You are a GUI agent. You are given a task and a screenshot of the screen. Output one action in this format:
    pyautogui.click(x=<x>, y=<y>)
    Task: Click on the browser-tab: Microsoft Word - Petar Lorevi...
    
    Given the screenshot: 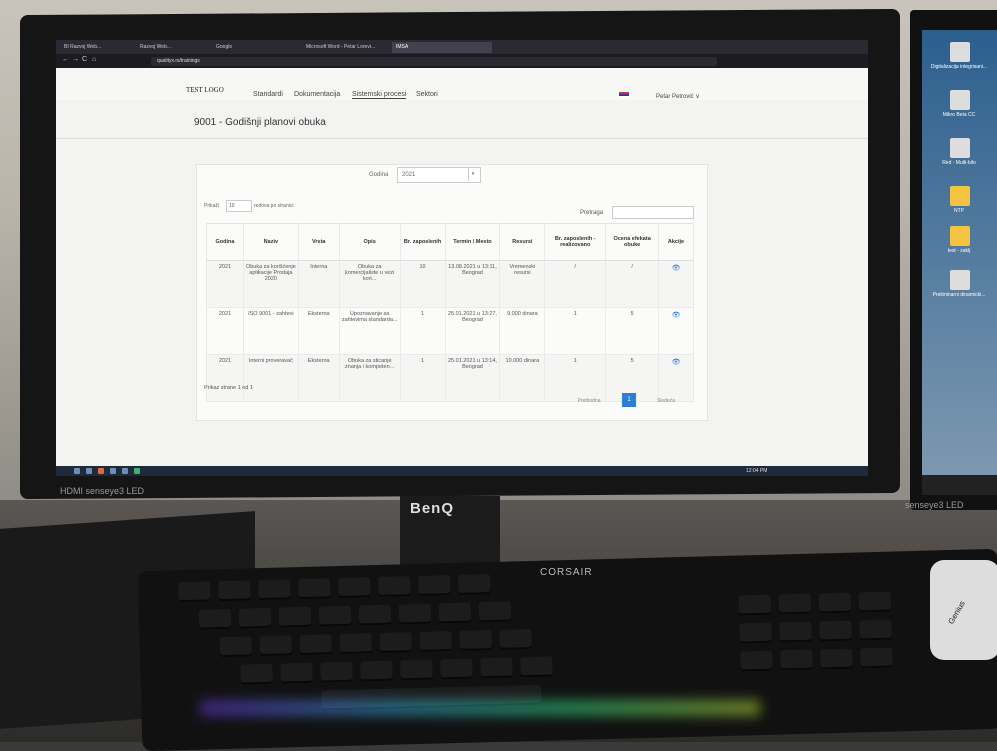 What is the action you would take?
    pyautogui.click(x=347, y=47)
    